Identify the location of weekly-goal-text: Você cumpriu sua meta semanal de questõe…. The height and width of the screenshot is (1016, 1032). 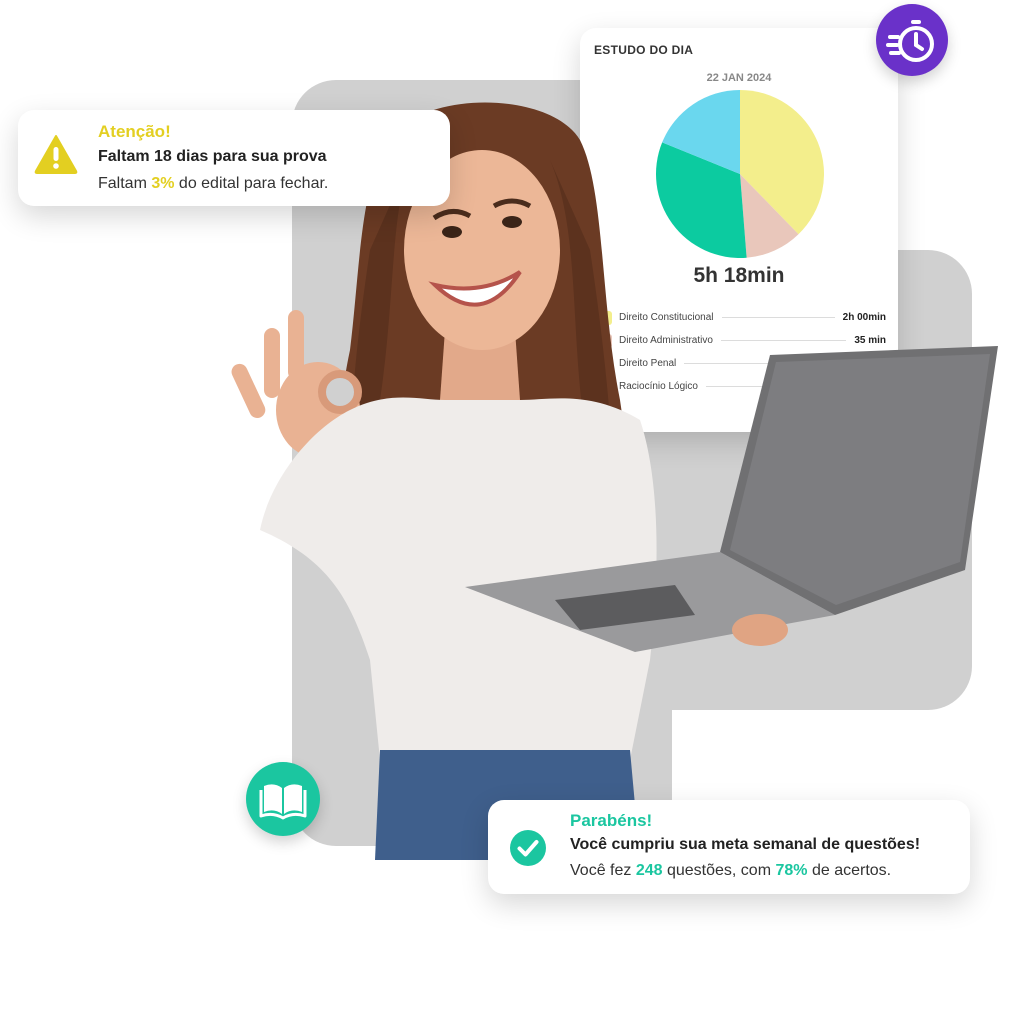
(745, 844).